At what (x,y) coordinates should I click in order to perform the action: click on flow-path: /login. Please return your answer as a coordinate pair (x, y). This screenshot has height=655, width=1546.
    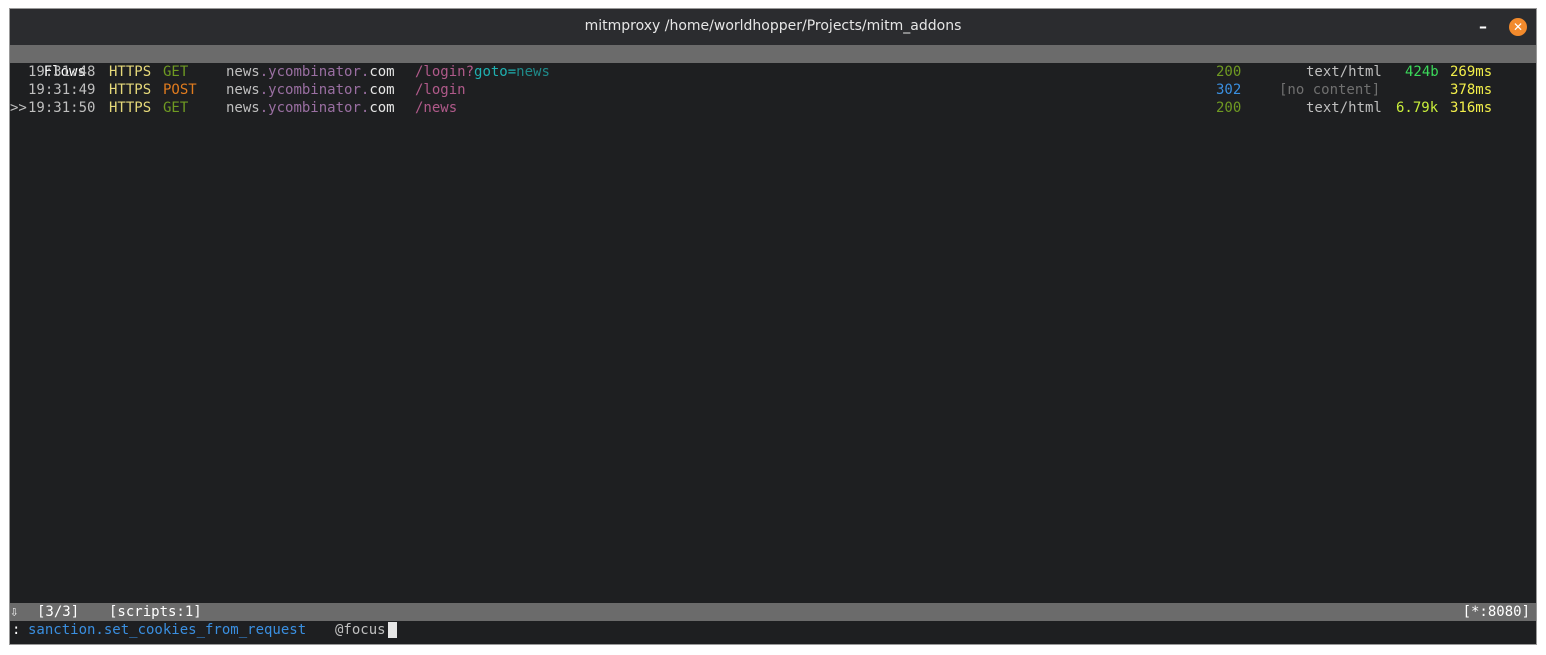
    Looking at the image, I should click on (440, 90).